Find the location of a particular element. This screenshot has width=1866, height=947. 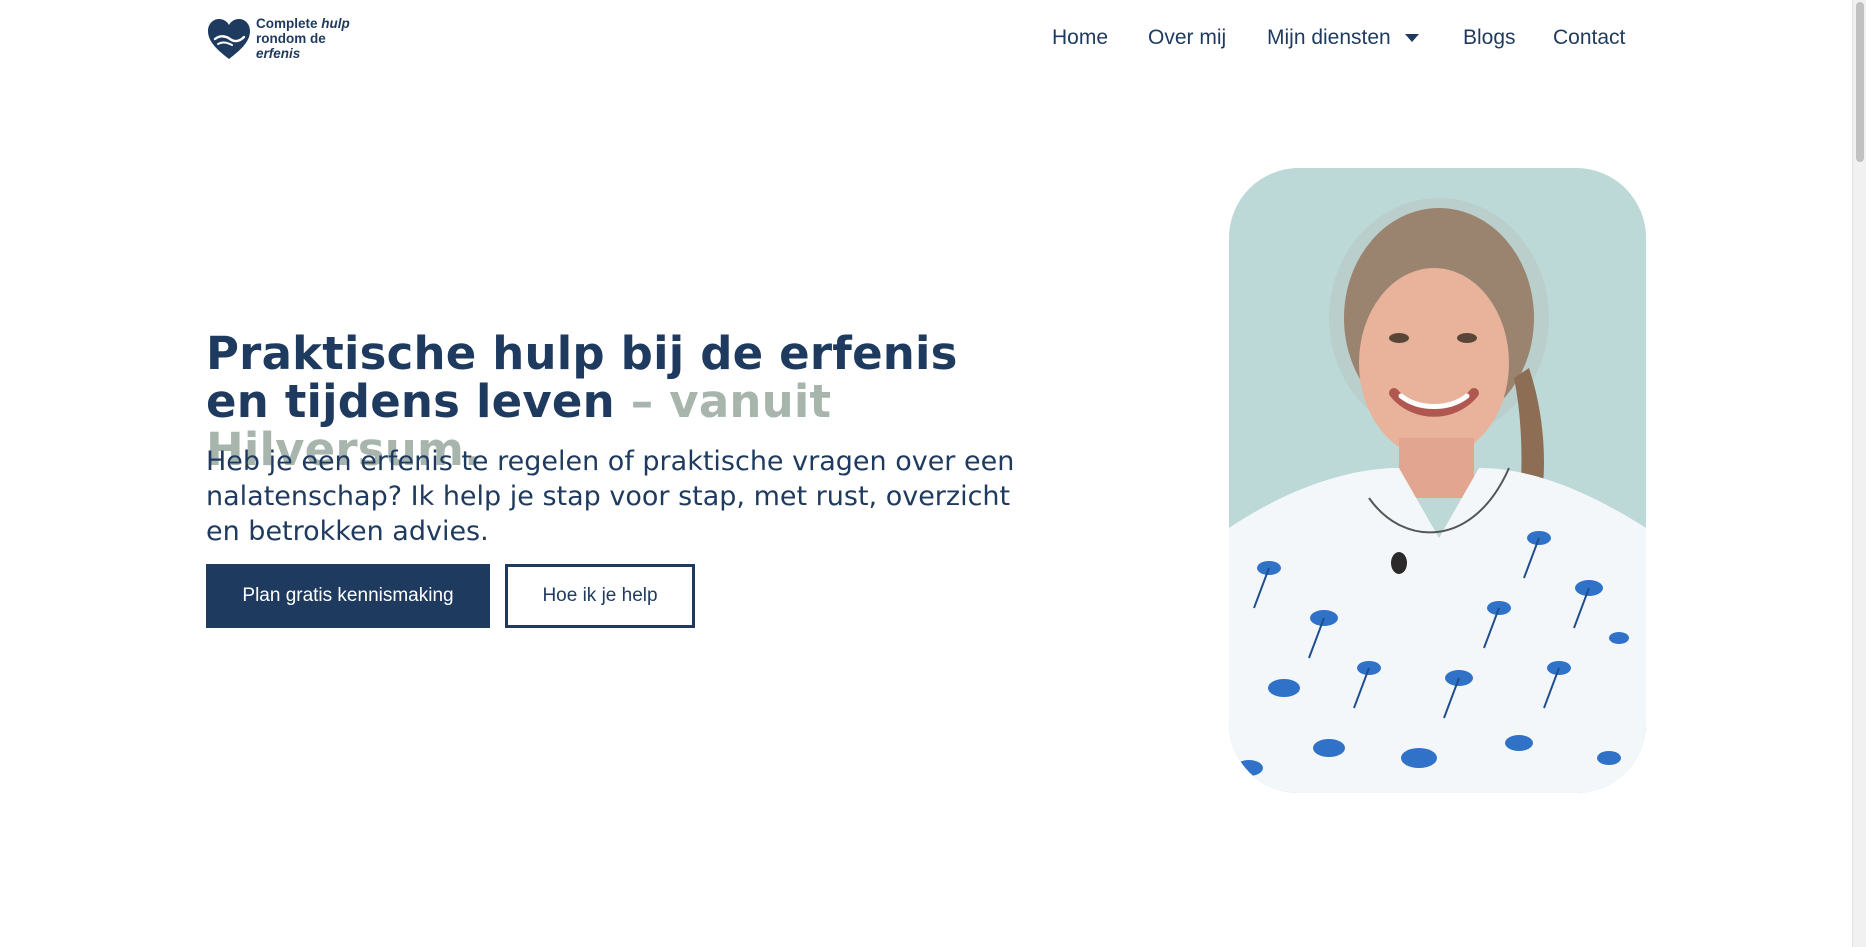

plan-kennismaking-button: Plan gratis kennismaking is located at coordinates (348, 596).